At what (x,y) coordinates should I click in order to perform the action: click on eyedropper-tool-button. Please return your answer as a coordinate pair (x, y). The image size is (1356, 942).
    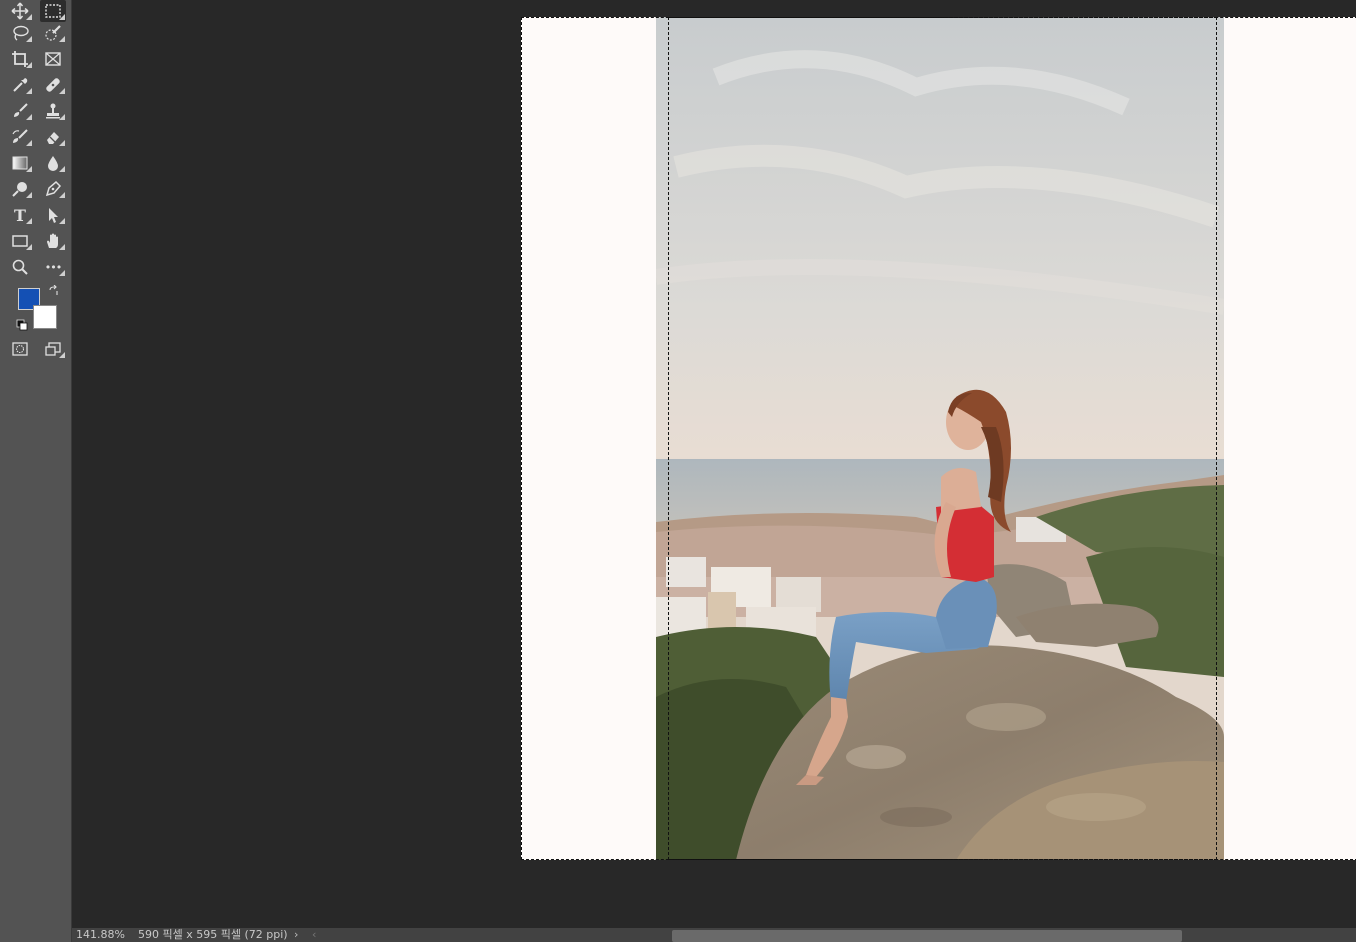
    Looking at the image, I should click on (20, 85).